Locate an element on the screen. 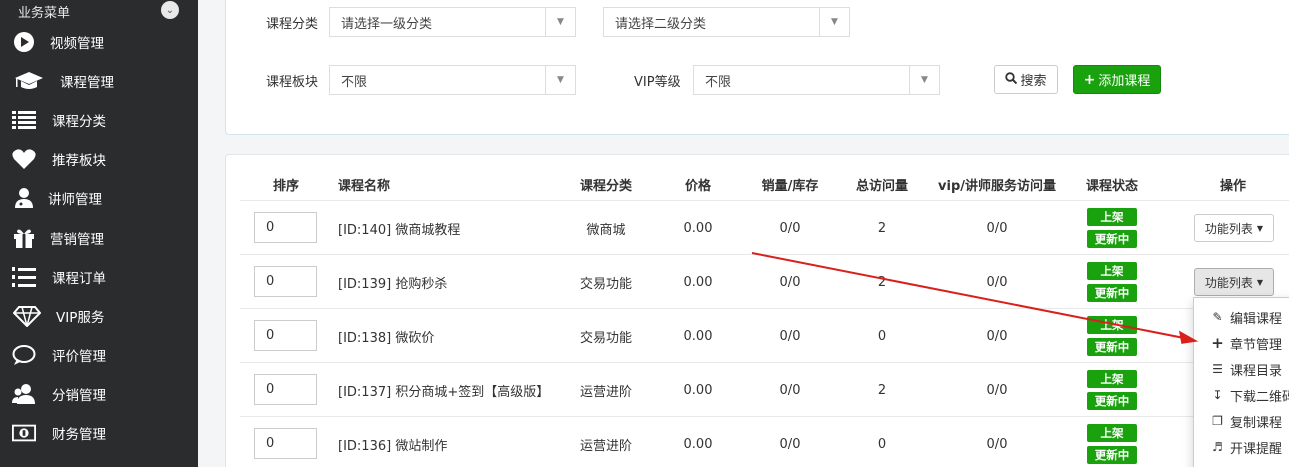 The image size is (1289, 467). menu-item-label: 下载二维码 is located at coordinates (1259, 397).